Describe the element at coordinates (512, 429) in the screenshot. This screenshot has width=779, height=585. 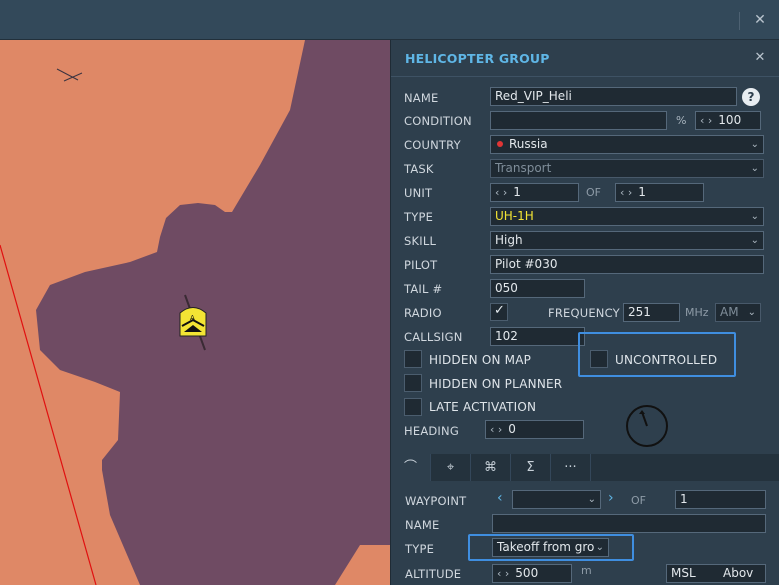
I see `heading-value: 0` at that location.